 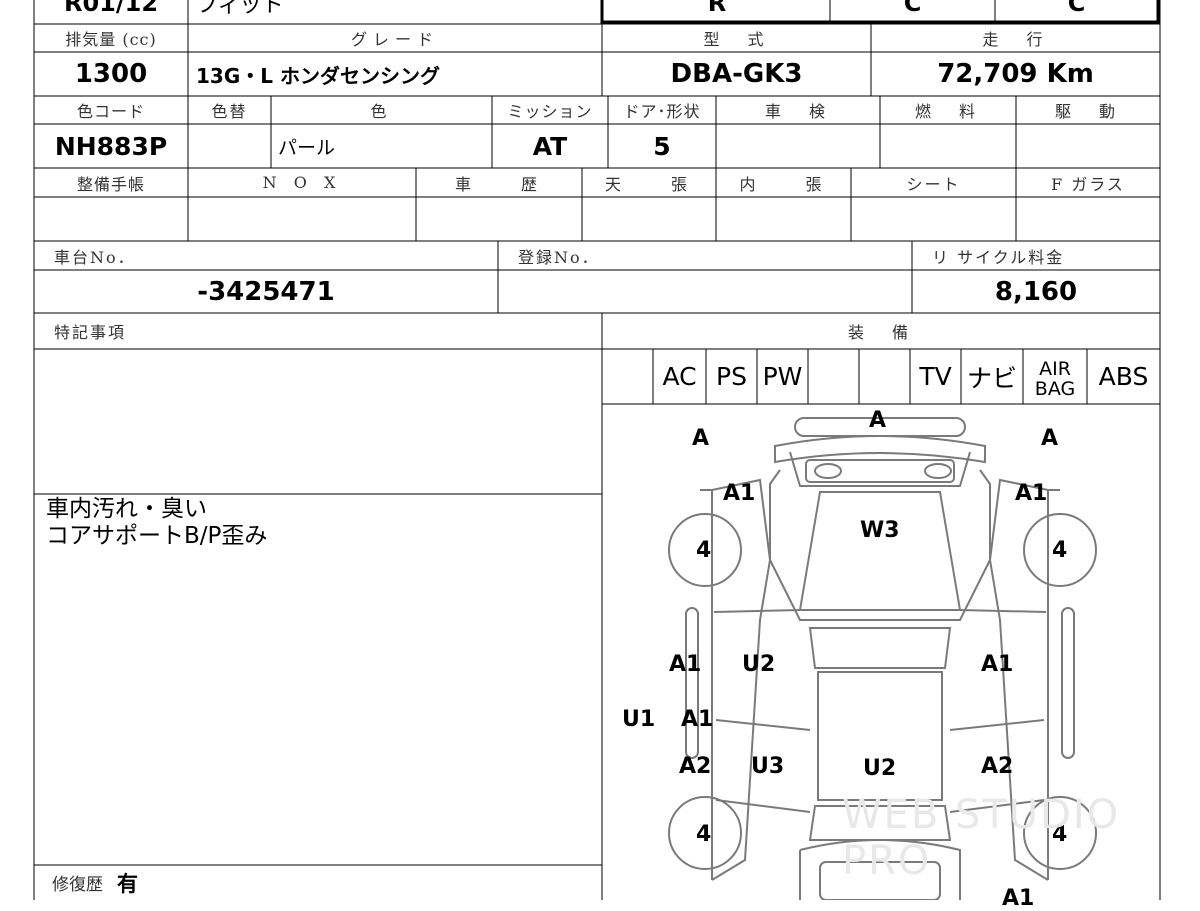 What do you see at coordinates (783, 184) in the screenshot?
I see `interior-label: 内 張` at bounding box center [783, 184].